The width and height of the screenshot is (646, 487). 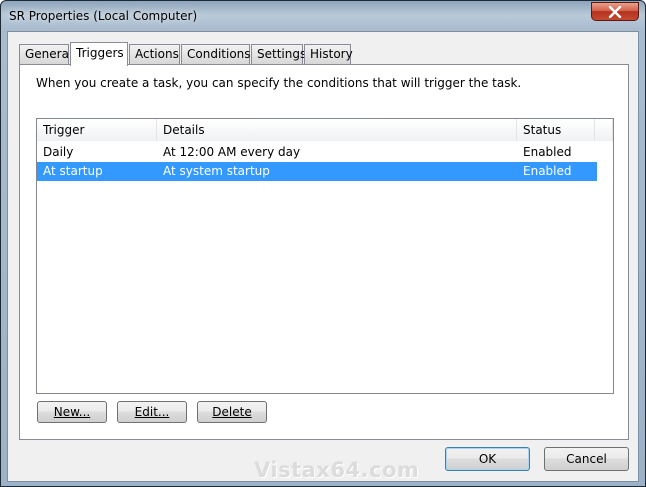 What do you see at coordinates (99, 54) in the screenshot?
I see `tab-triggers: Triggers` at bounding box center [99, 54].